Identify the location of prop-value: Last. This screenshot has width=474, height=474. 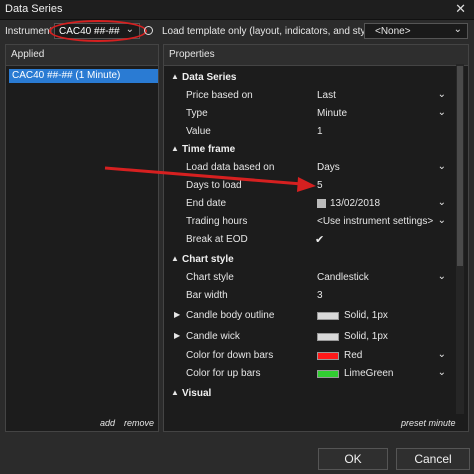
(326, 95).